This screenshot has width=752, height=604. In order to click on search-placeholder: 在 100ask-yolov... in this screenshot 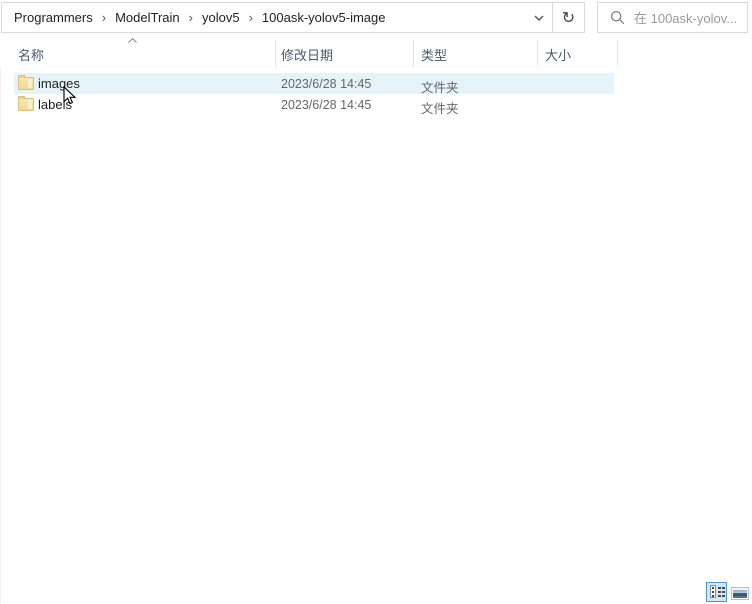, I will do `click(686, 18)`.